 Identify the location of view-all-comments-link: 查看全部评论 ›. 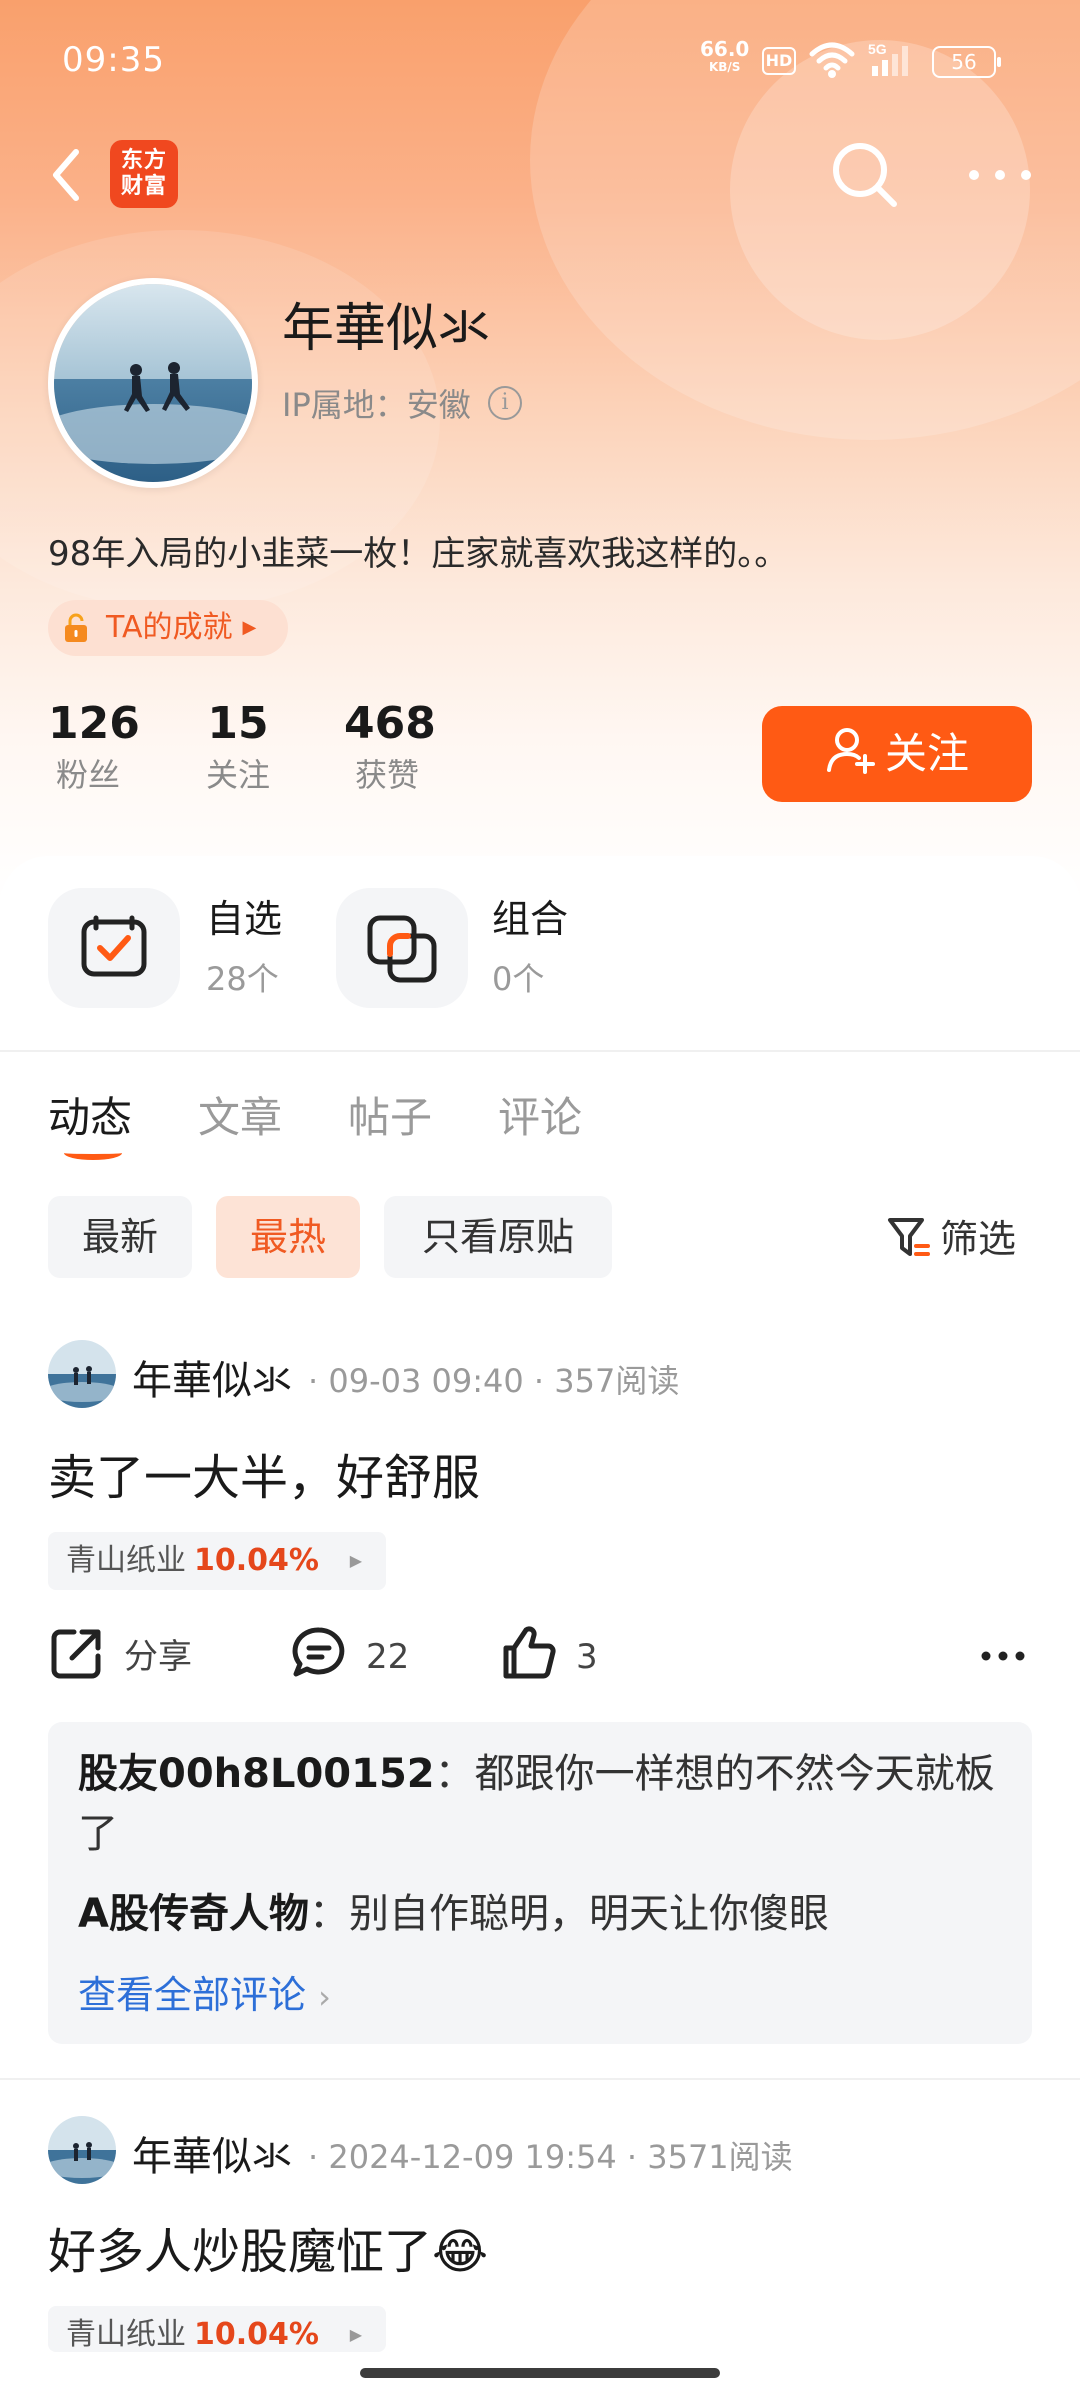
(204, 1991).